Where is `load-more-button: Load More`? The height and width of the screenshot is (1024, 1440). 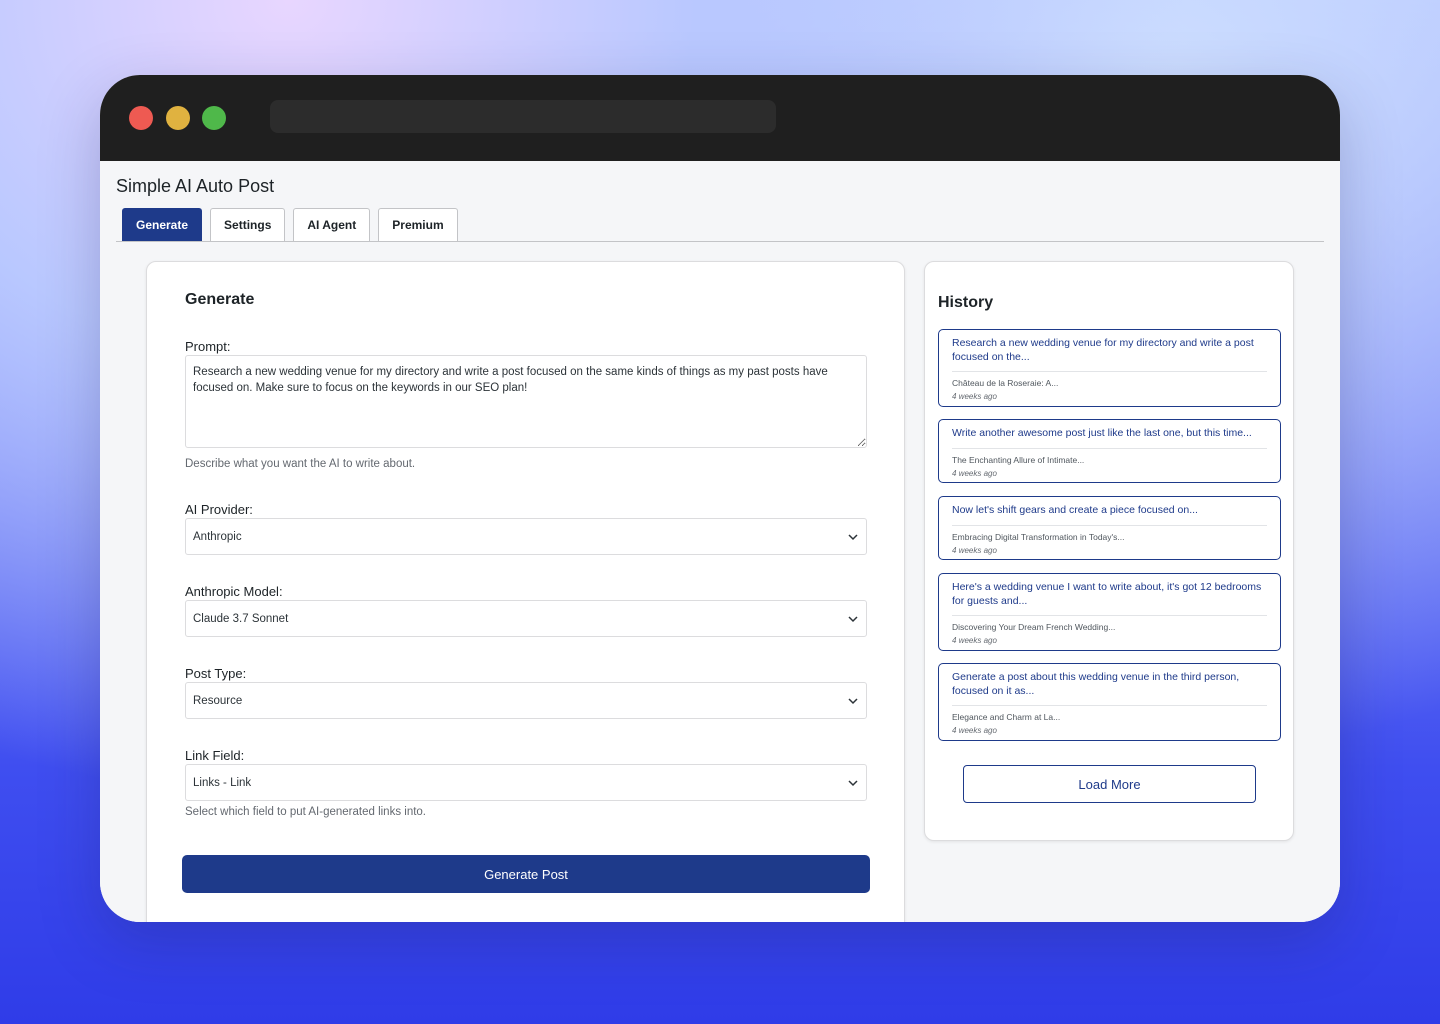
load-more-button: Load More is located at coordinates (1109, 784).